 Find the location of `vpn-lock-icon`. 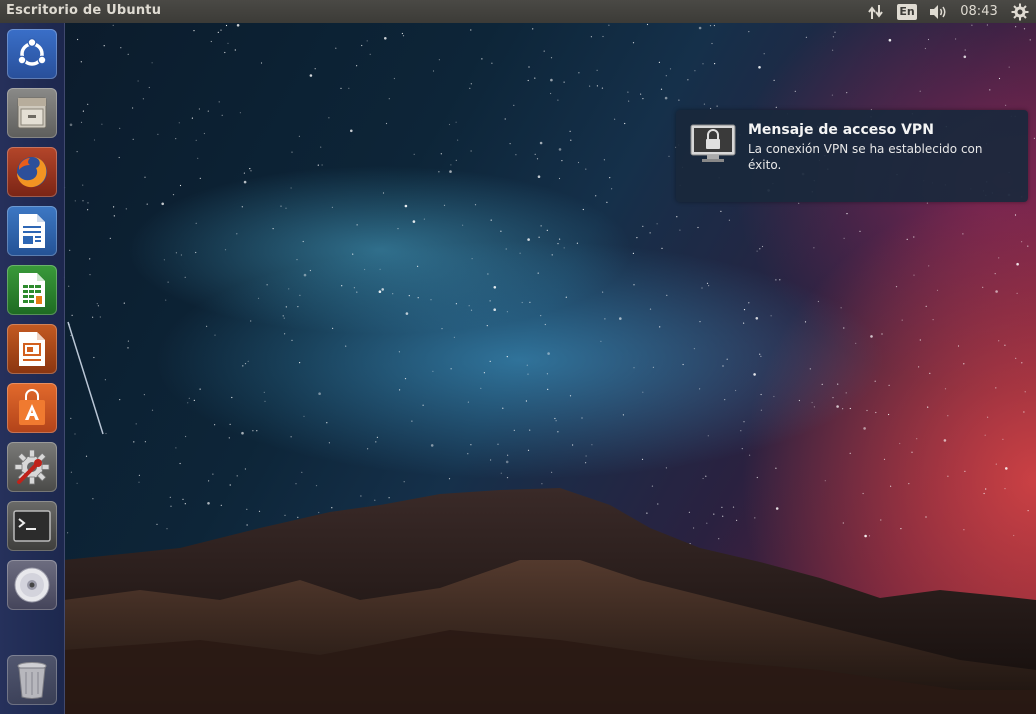

vpn-lock-icon is located at coordinates (713, 143).